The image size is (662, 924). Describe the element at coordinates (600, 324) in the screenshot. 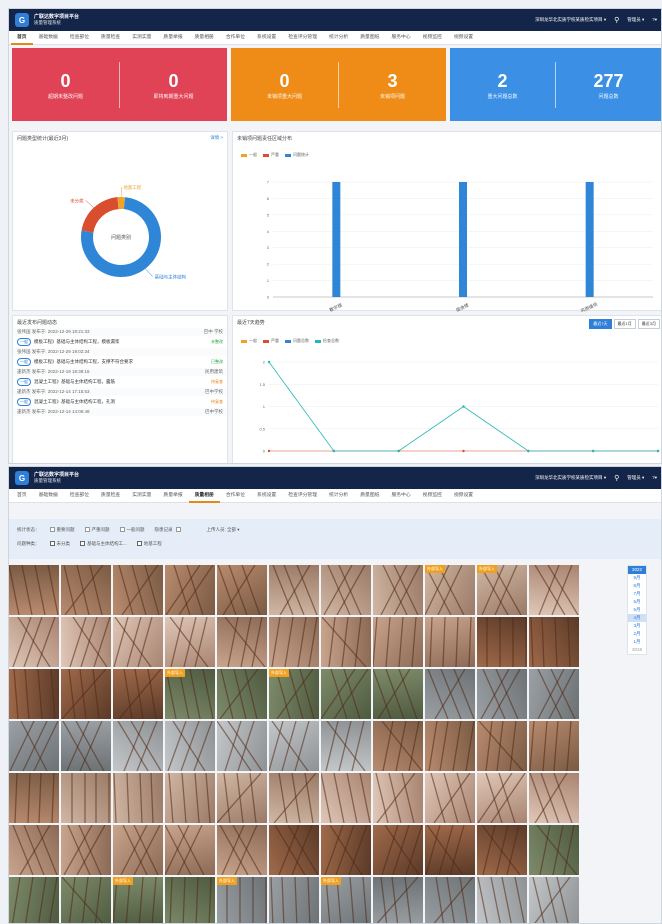

I see `range-tab: 最近7天` at that location.